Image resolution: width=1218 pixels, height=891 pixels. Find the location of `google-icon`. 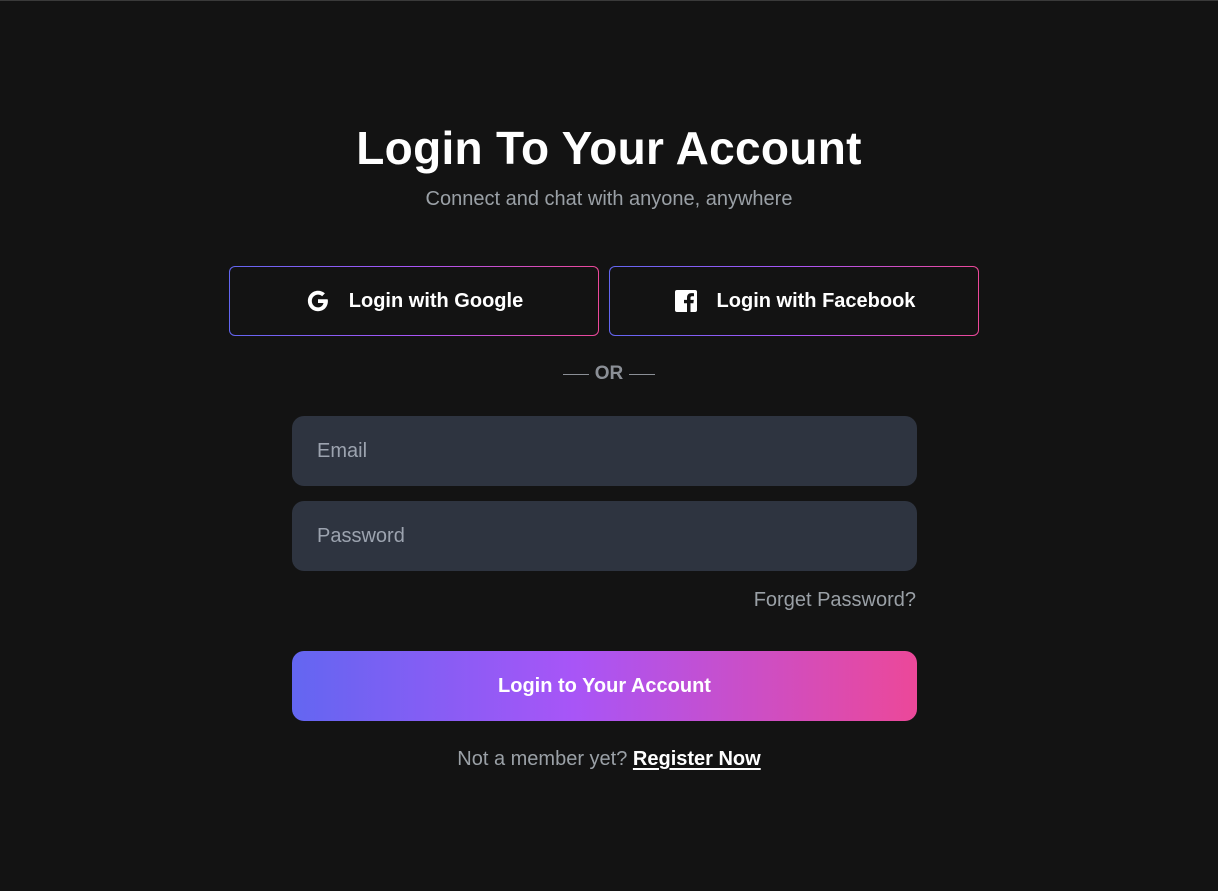

google-icon is located at coordinates (318, 301).